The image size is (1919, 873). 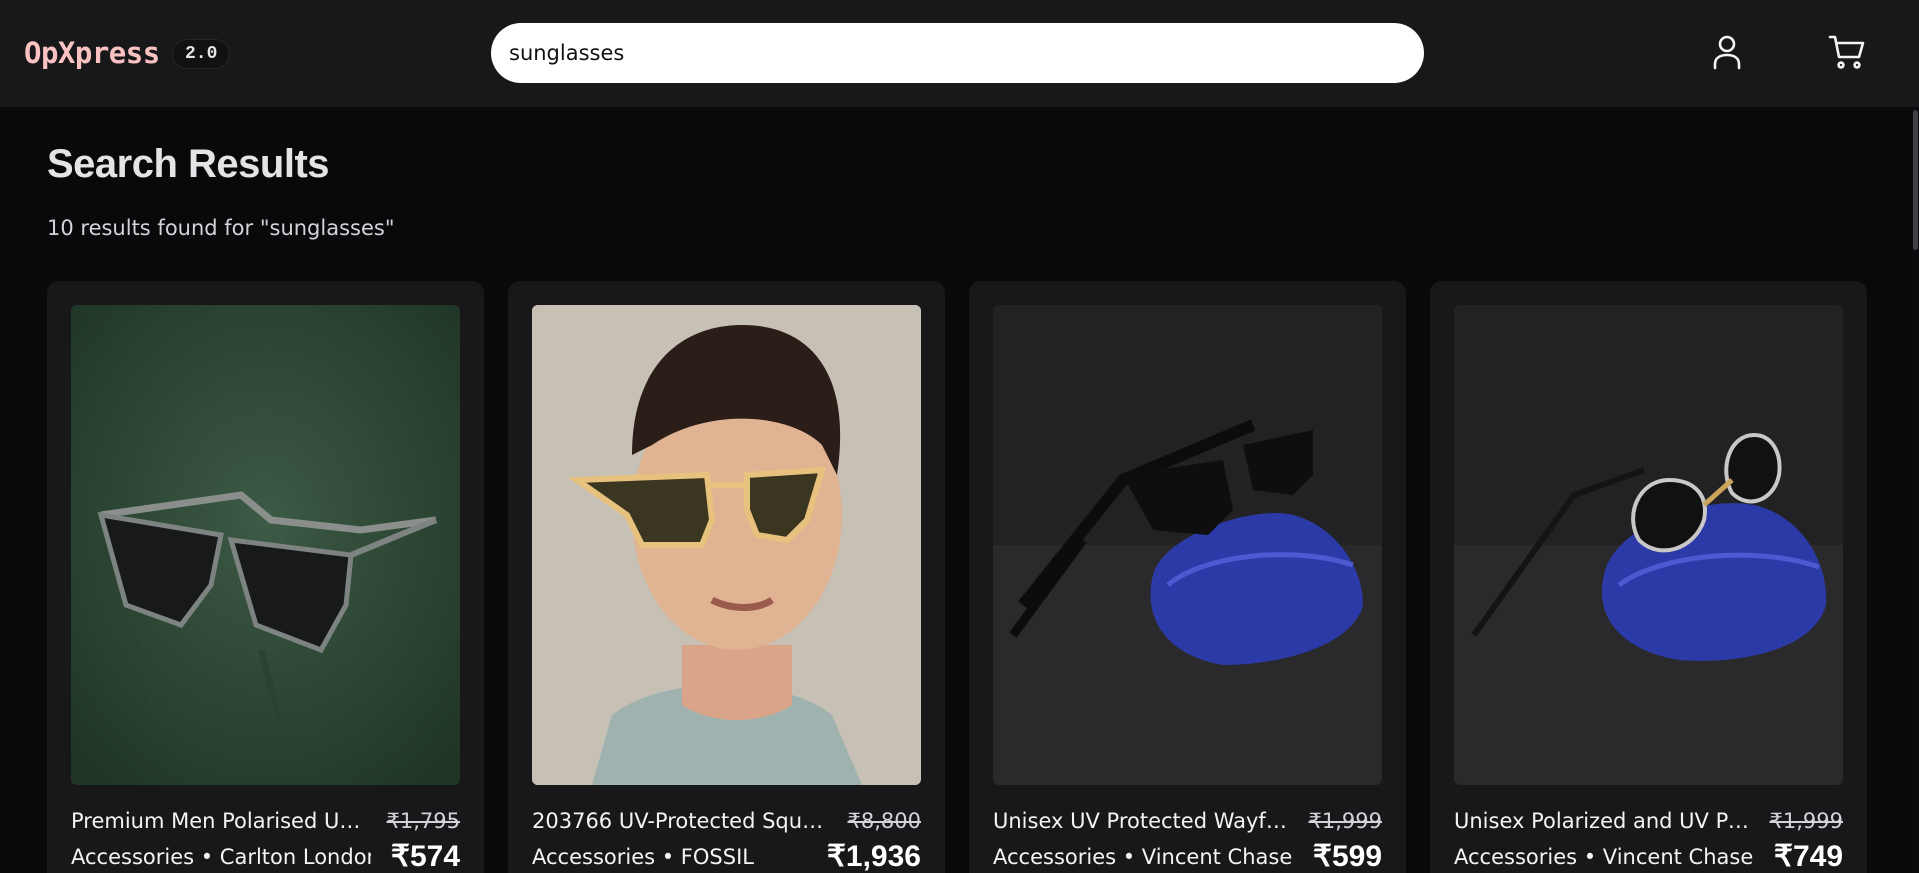 I want to click on account-button, so click(x=1727, y=52).